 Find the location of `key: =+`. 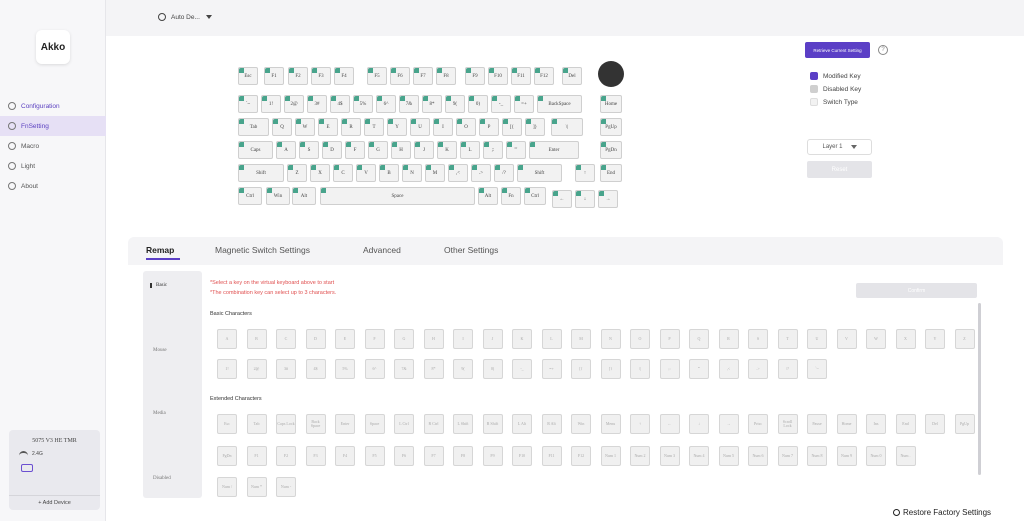

key: =+ is located at coordinates (524, 104).